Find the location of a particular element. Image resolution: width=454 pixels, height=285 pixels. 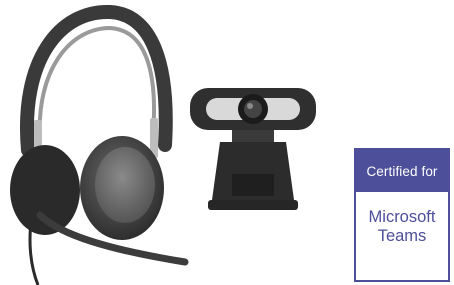

badge-line-microsoft: Microsoft is located at coordinates (402, 217).